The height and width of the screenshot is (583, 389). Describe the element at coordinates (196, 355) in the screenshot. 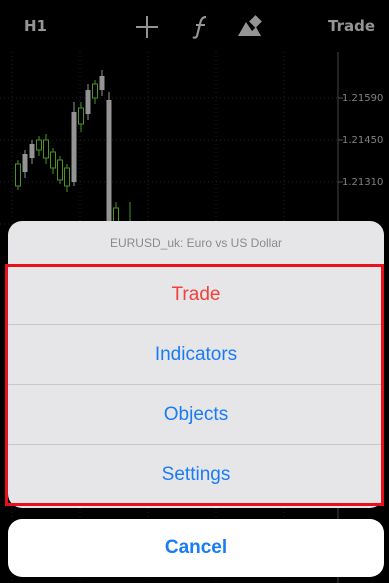

I see `action-indicators-button: Indicators` at that location.